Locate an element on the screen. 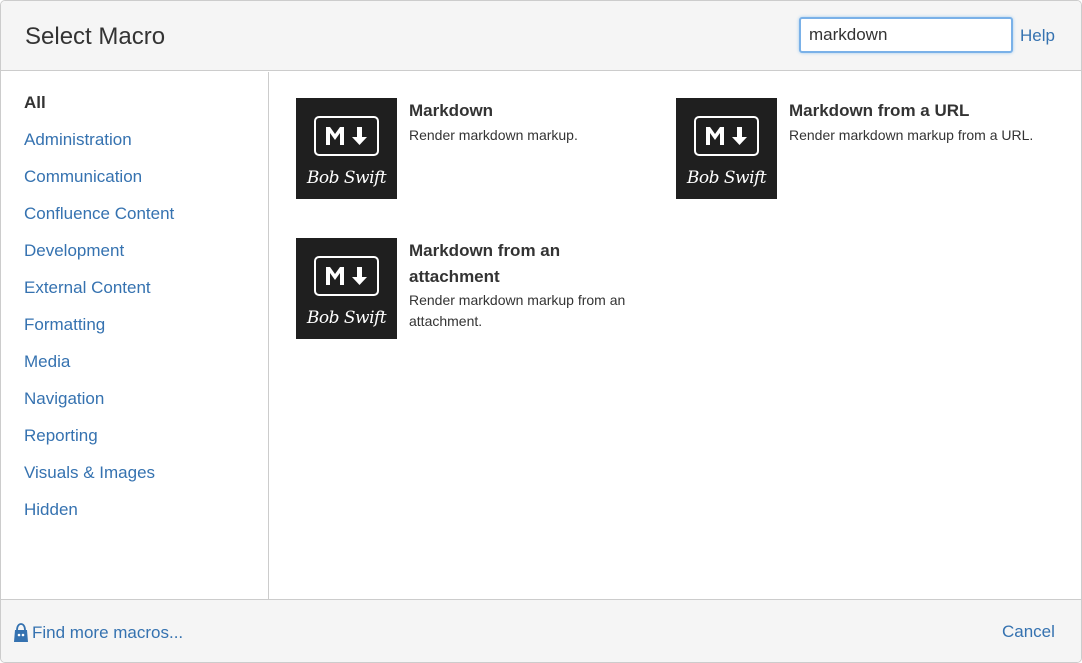 This screenshot has height=663, width=1082. category-all: All is located at coordinates (134, 110).